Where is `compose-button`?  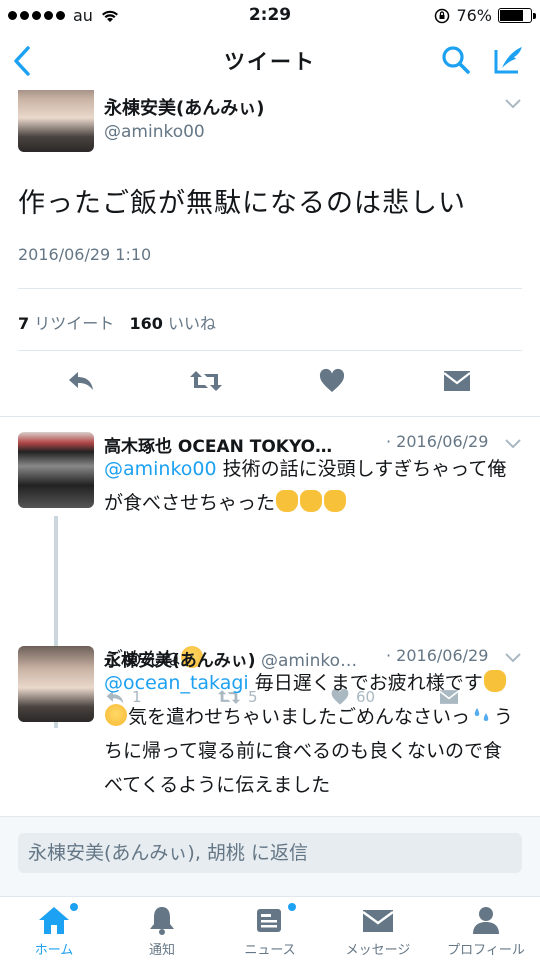 compose-button is located at coordinates (509, 62).